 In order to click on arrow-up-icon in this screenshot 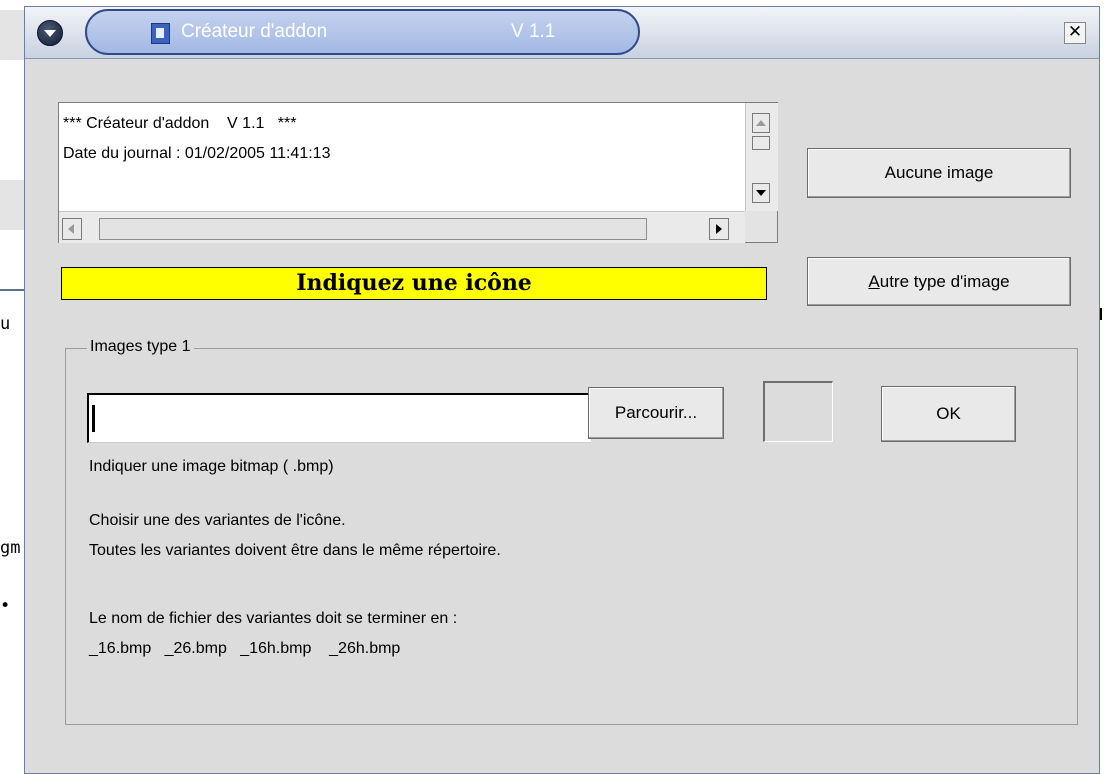, I will do `click(761, 123)`.